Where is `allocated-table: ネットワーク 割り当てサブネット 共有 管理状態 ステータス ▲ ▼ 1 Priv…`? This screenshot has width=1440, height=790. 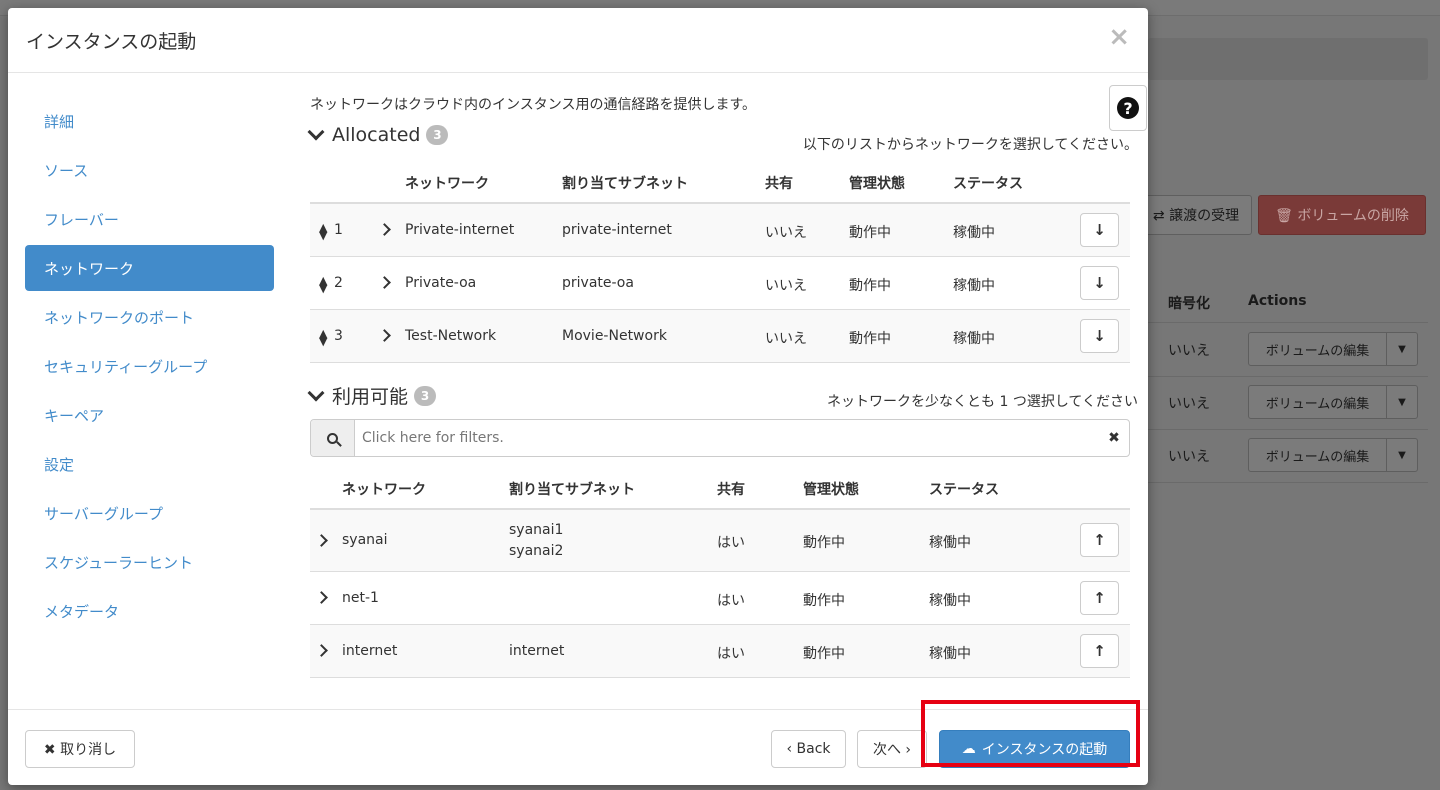 allocated-table: ネットワーク 割り当てサブネット 共有 管理状態 ステータス ▲ ▼ 1 Priv… is located at coordinates (720, 261).